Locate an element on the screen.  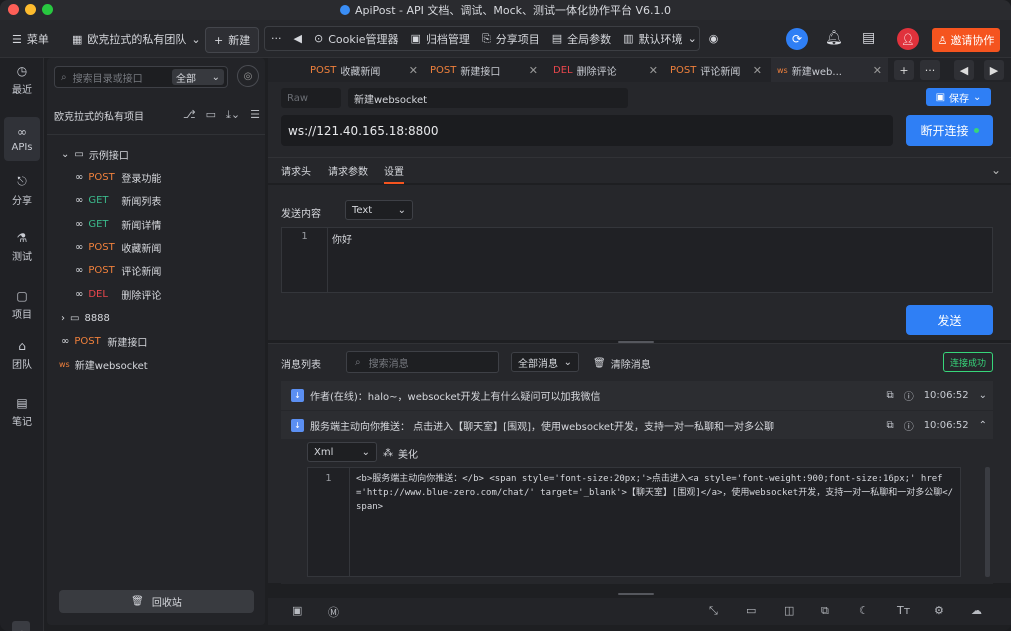
new-button: + 新建 is located at coordinates (232, 40).